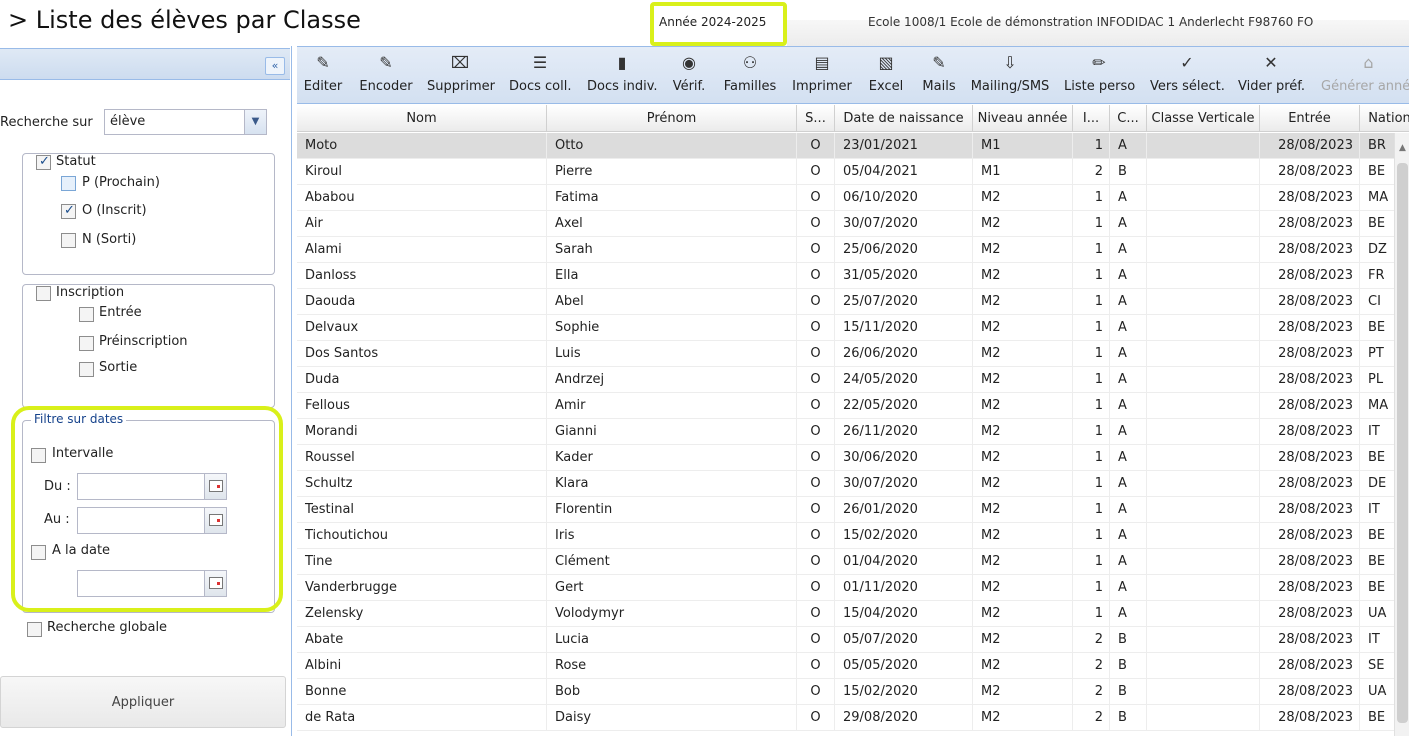 The image size is (1409, 736). What do you see at coordinates (845, 380) in the screenshot?
I see `table-row: Duda Andrzej O 24/05/2020 M2 1 A 28/08/2023 PL` at bounding box center [845, 380].